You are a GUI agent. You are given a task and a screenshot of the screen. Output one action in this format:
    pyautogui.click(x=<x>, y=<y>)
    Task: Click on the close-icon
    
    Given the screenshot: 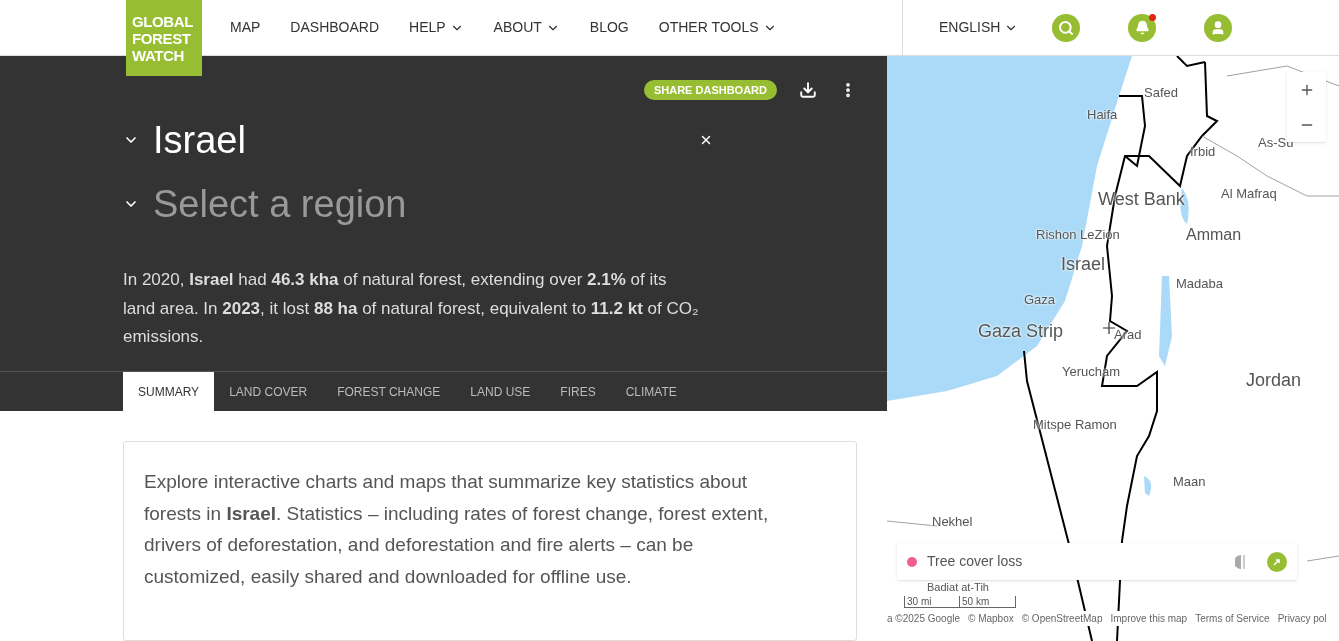 What is the action you would take?
    pyautogui.click(x=706, y=140)
    